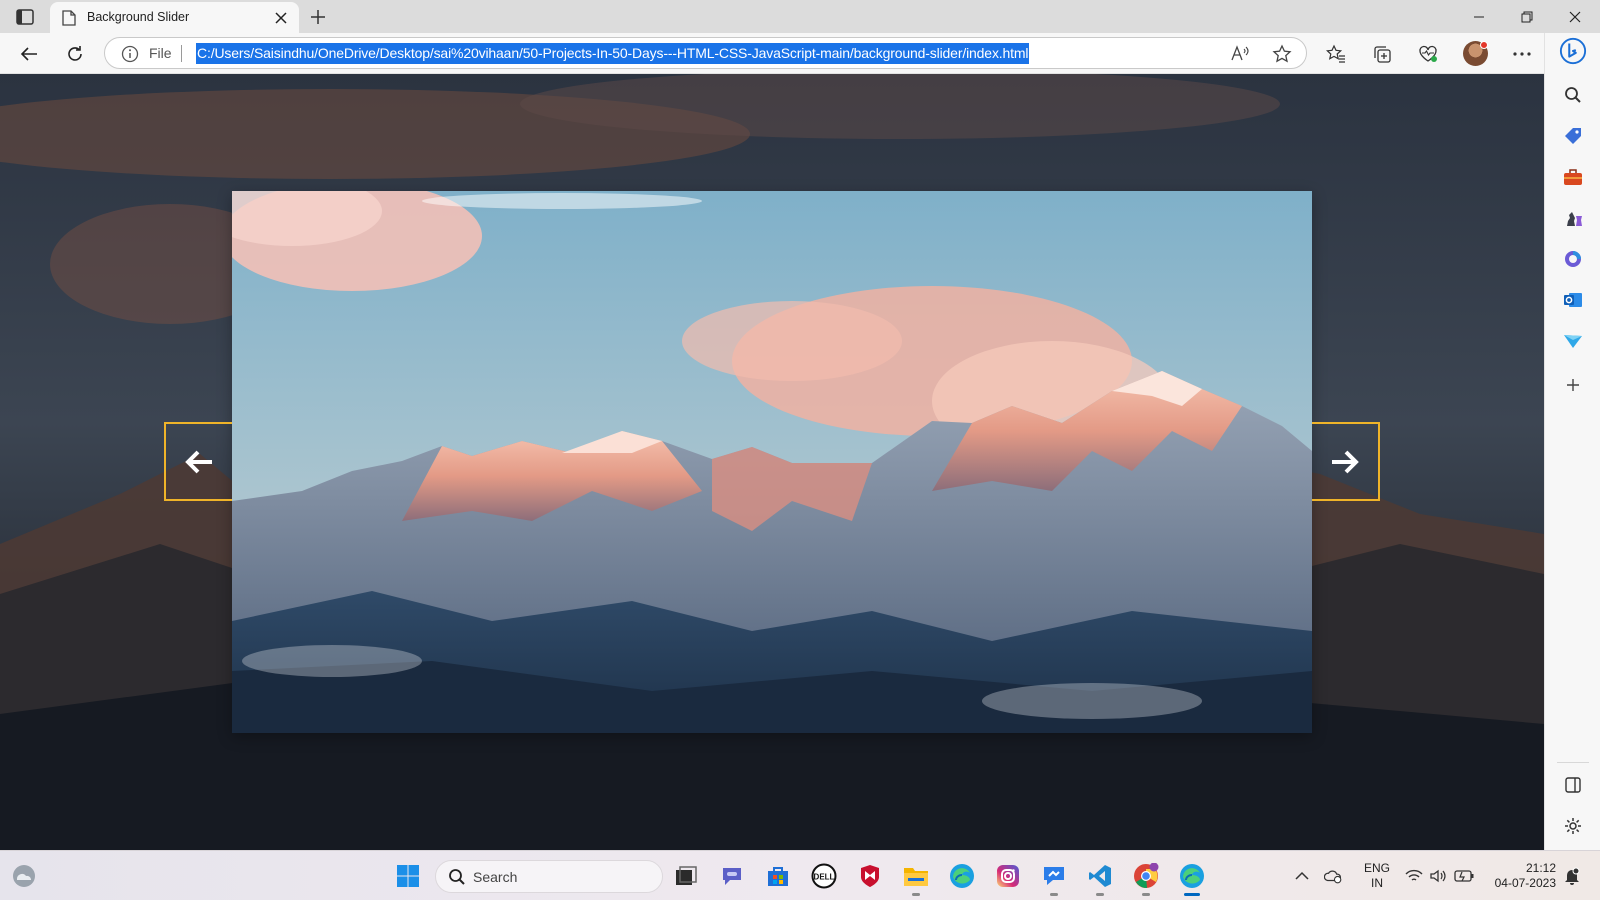  What do you see at coordinates (1382, 54) in the screenshot?
I see `collections-button` at bounding box center [1382, 54].